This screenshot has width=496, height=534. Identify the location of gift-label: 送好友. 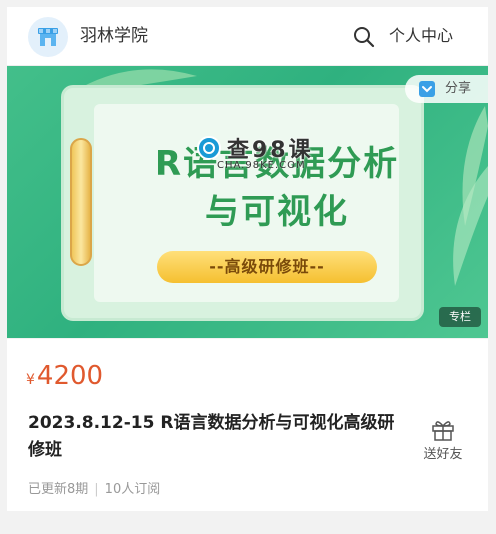
(443, 454).